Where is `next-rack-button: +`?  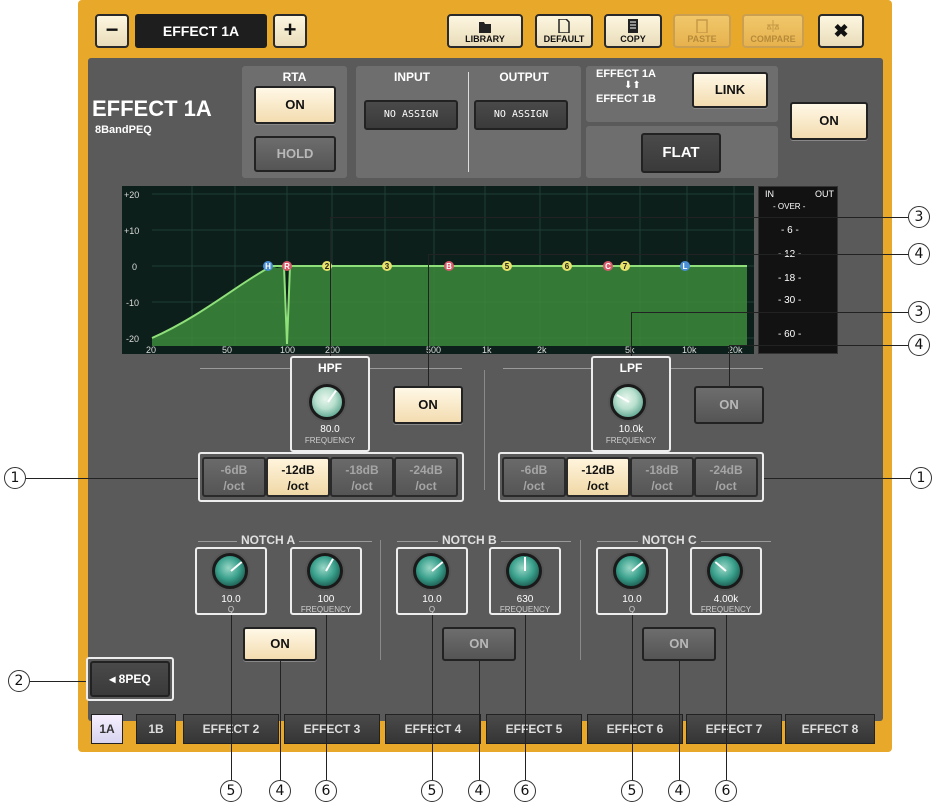 next-rack-button: + is located at coordinates (290, 31).